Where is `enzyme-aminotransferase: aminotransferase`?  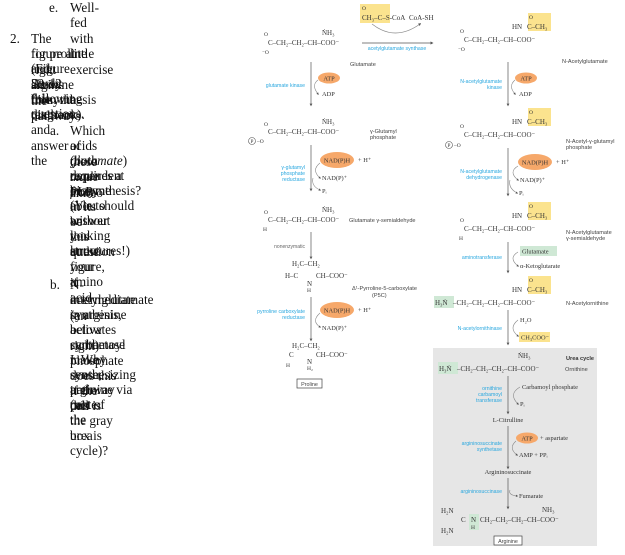
enzyme-aminotransferase: aminotransferase is located at coordinates (482, 258).